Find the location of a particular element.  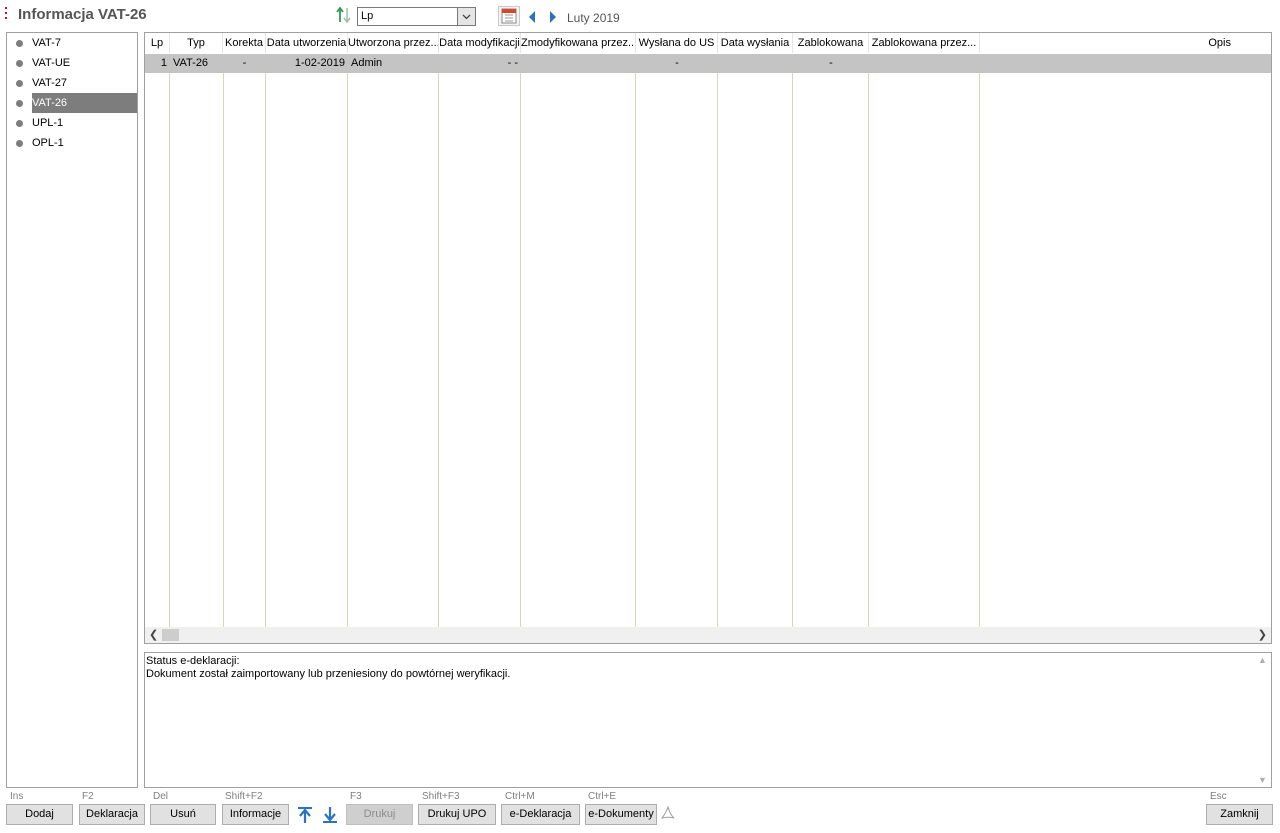

scroll-down-icon: ▼ is located at coordinates (1262, 780).